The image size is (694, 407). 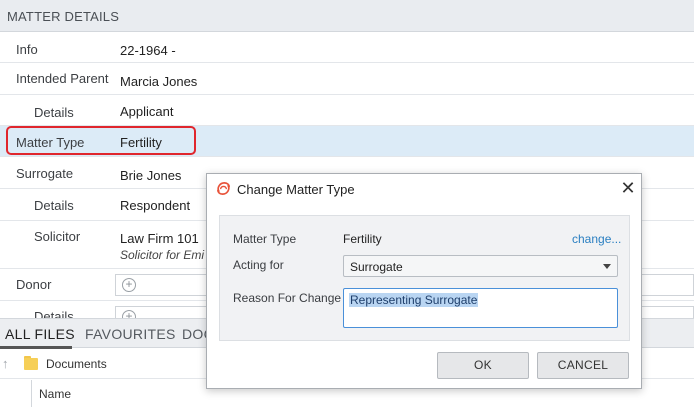 What do you see at coordinates (362, 239) in the screenshot?
I see `matter-type-field-value: Fertility` at bounding box center [362, 239].